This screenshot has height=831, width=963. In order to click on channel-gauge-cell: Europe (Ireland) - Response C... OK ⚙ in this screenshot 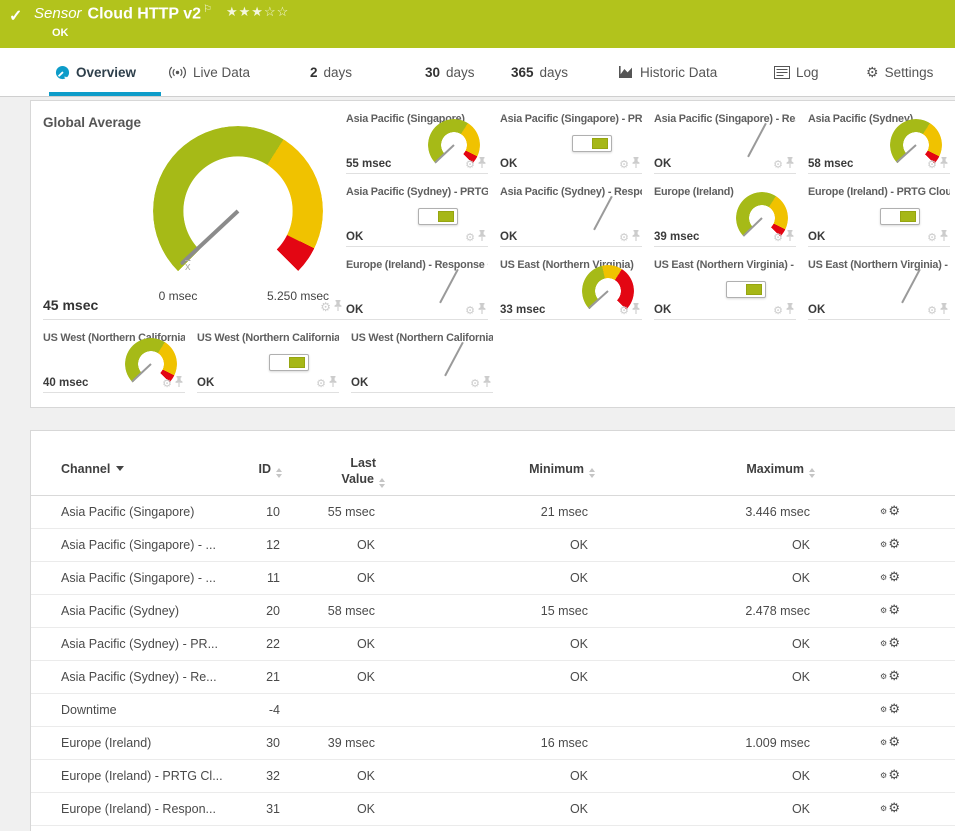, I will do `click(417, 289)`.